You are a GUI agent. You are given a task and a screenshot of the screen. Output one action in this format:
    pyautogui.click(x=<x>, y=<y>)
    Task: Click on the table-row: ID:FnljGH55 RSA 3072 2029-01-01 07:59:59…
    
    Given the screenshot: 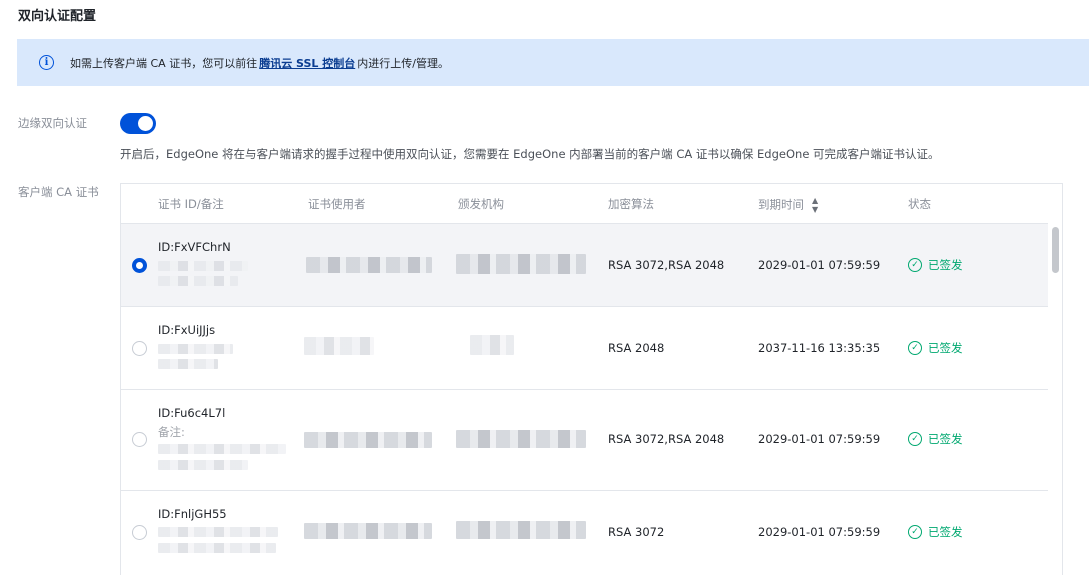 What is the action you would take?
    pyautogui.click(x=584, y=533)
    